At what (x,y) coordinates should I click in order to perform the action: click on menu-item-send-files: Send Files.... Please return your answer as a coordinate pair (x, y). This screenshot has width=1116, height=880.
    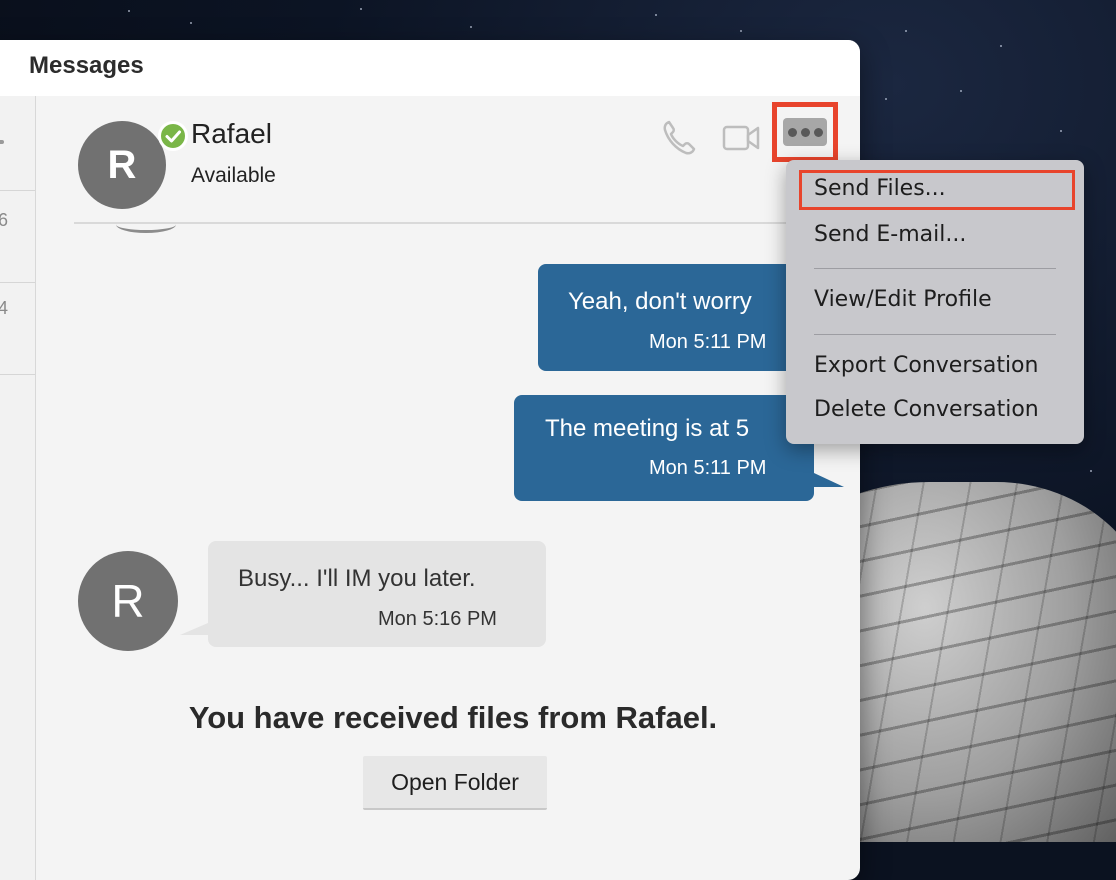
    Looking at the image, I should click on (880, 188).